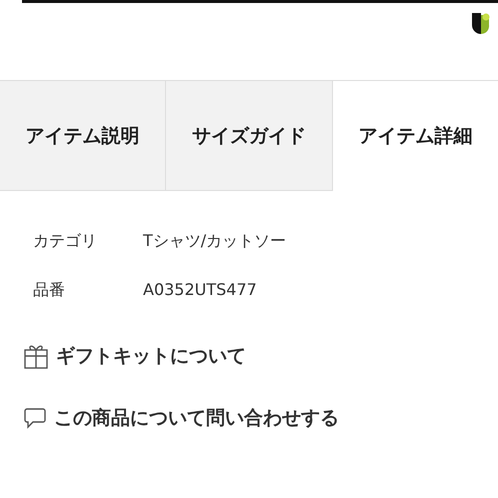  Describe the element at coordinates (49, 290) in the screenshot. I see `detail-label: 品番` at that location.